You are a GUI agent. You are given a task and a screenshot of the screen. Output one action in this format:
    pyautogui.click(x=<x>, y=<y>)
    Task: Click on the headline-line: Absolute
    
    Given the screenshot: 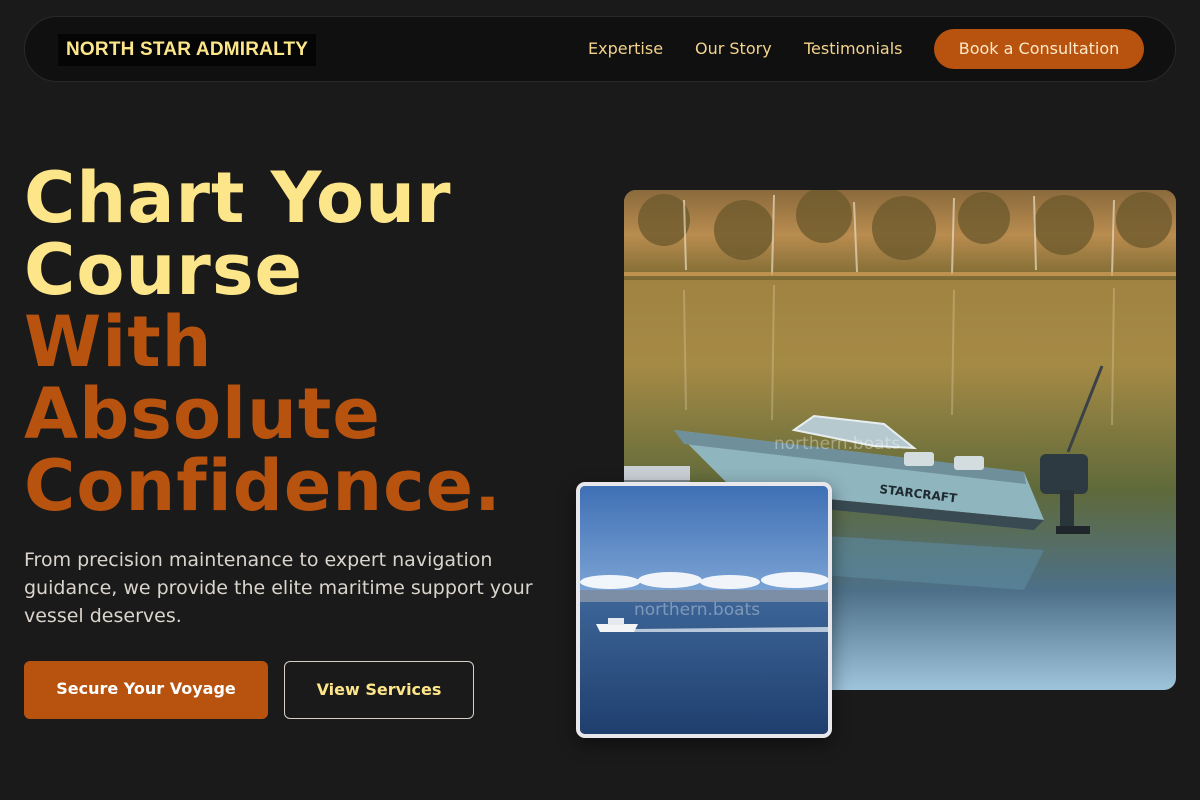 What is the action you would take?
    pyautogui.click(x=202, y=414)
    